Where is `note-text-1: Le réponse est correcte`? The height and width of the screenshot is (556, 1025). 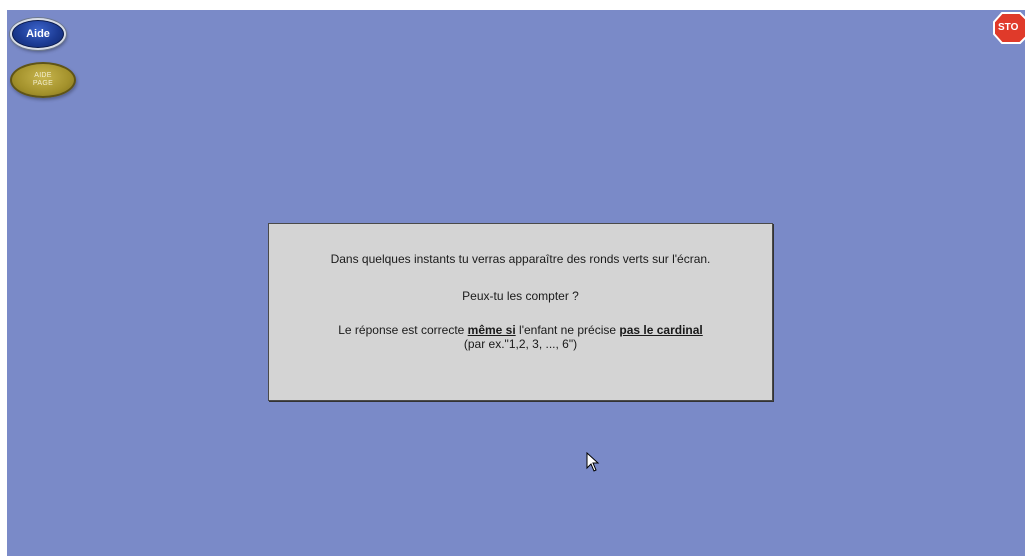
note-text-1: Le réponse est correcte is located at coordinates (403, 330).